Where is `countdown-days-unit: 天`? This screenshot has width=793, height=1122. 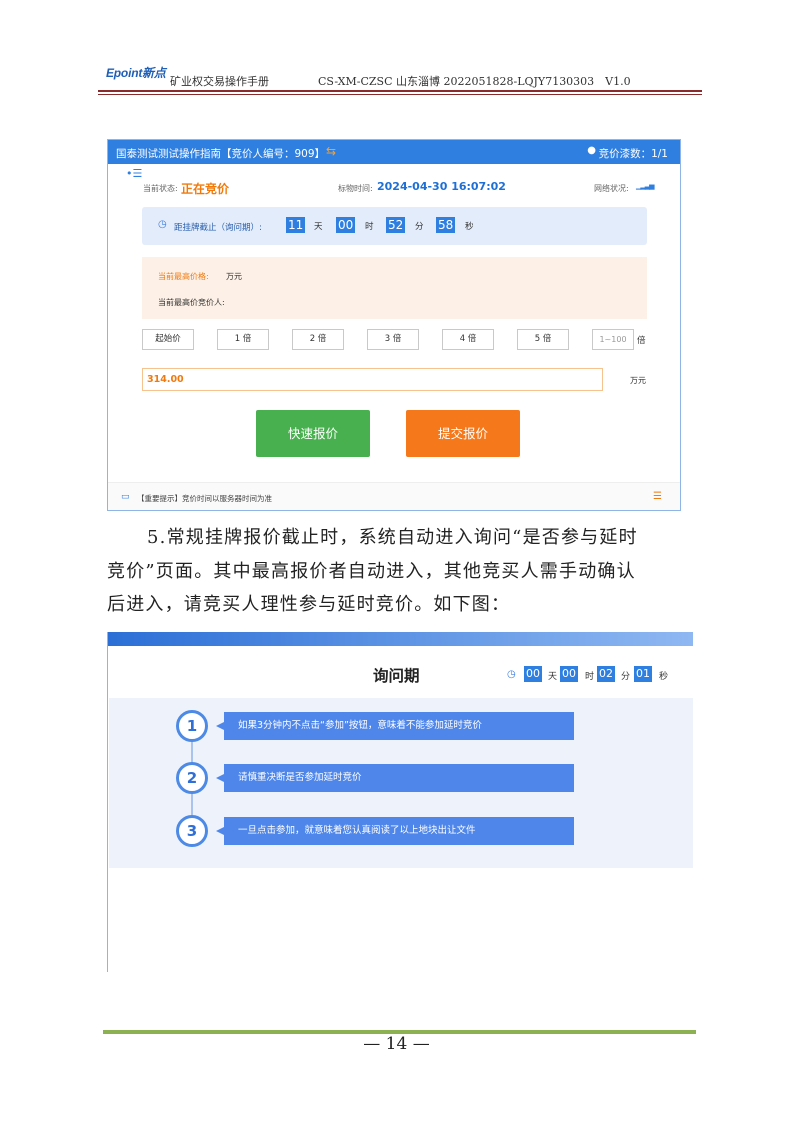 countdown-days-unit: 天 is located at coordinates (318, 227).